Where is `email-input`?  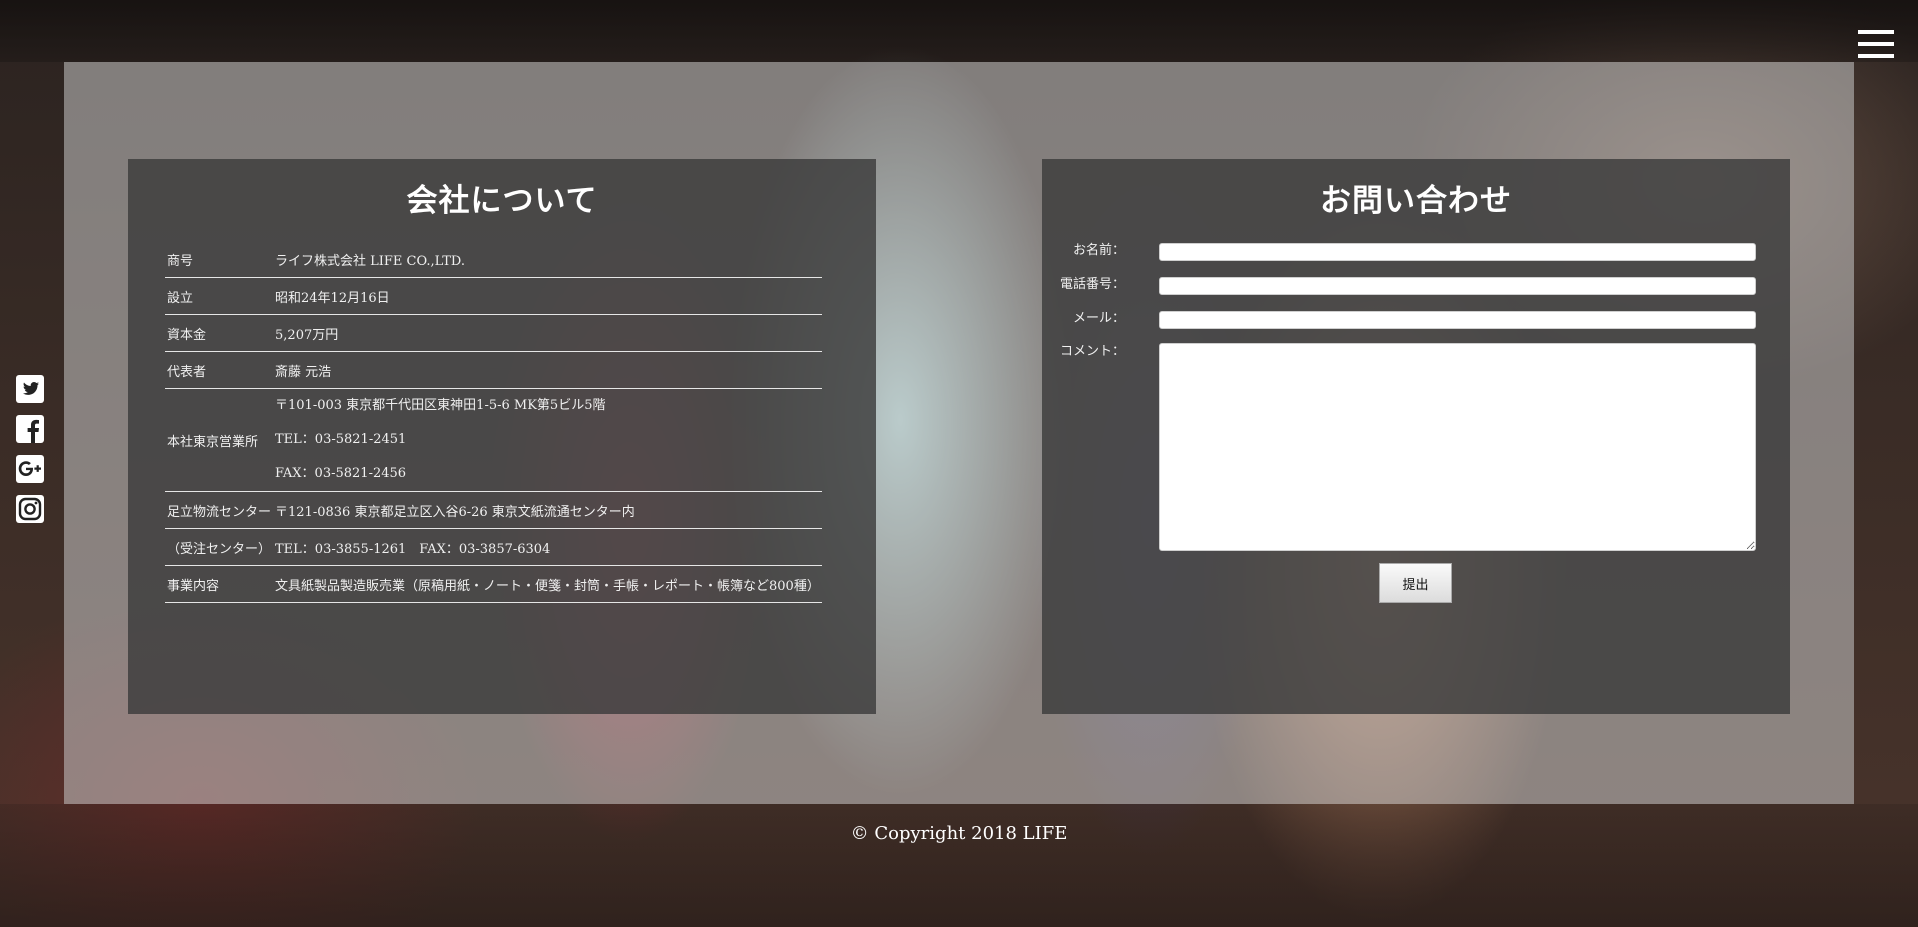 email-input is located at coordinates (1457, 320).